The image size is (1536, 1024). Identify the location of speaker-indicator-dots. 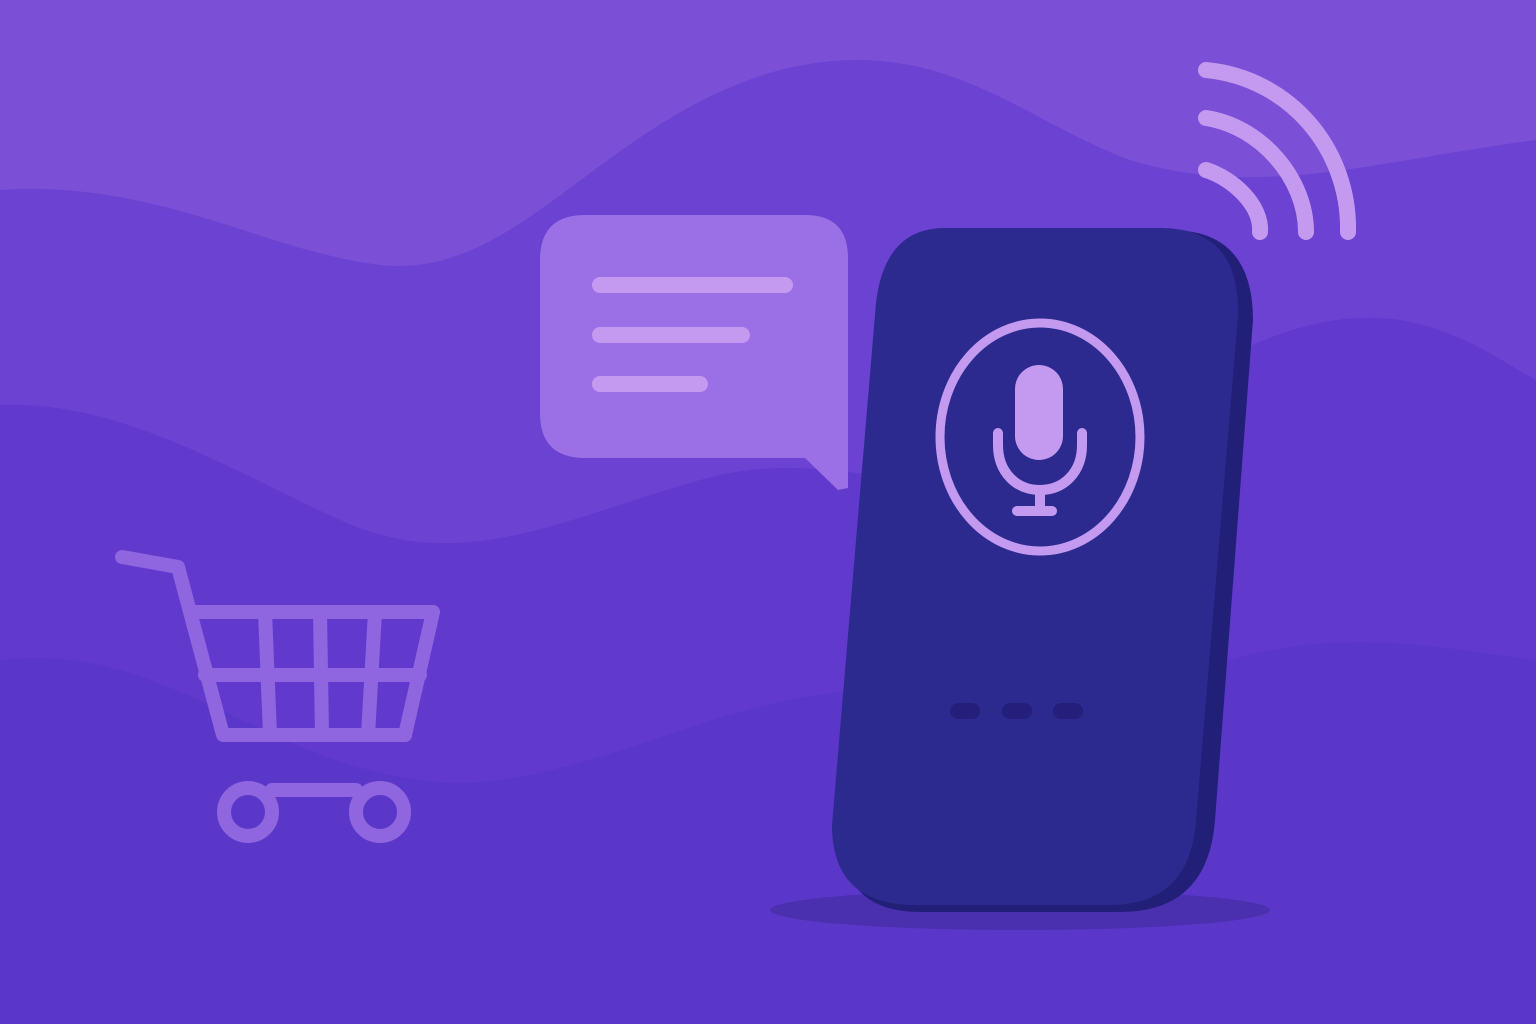
(1016, 711).